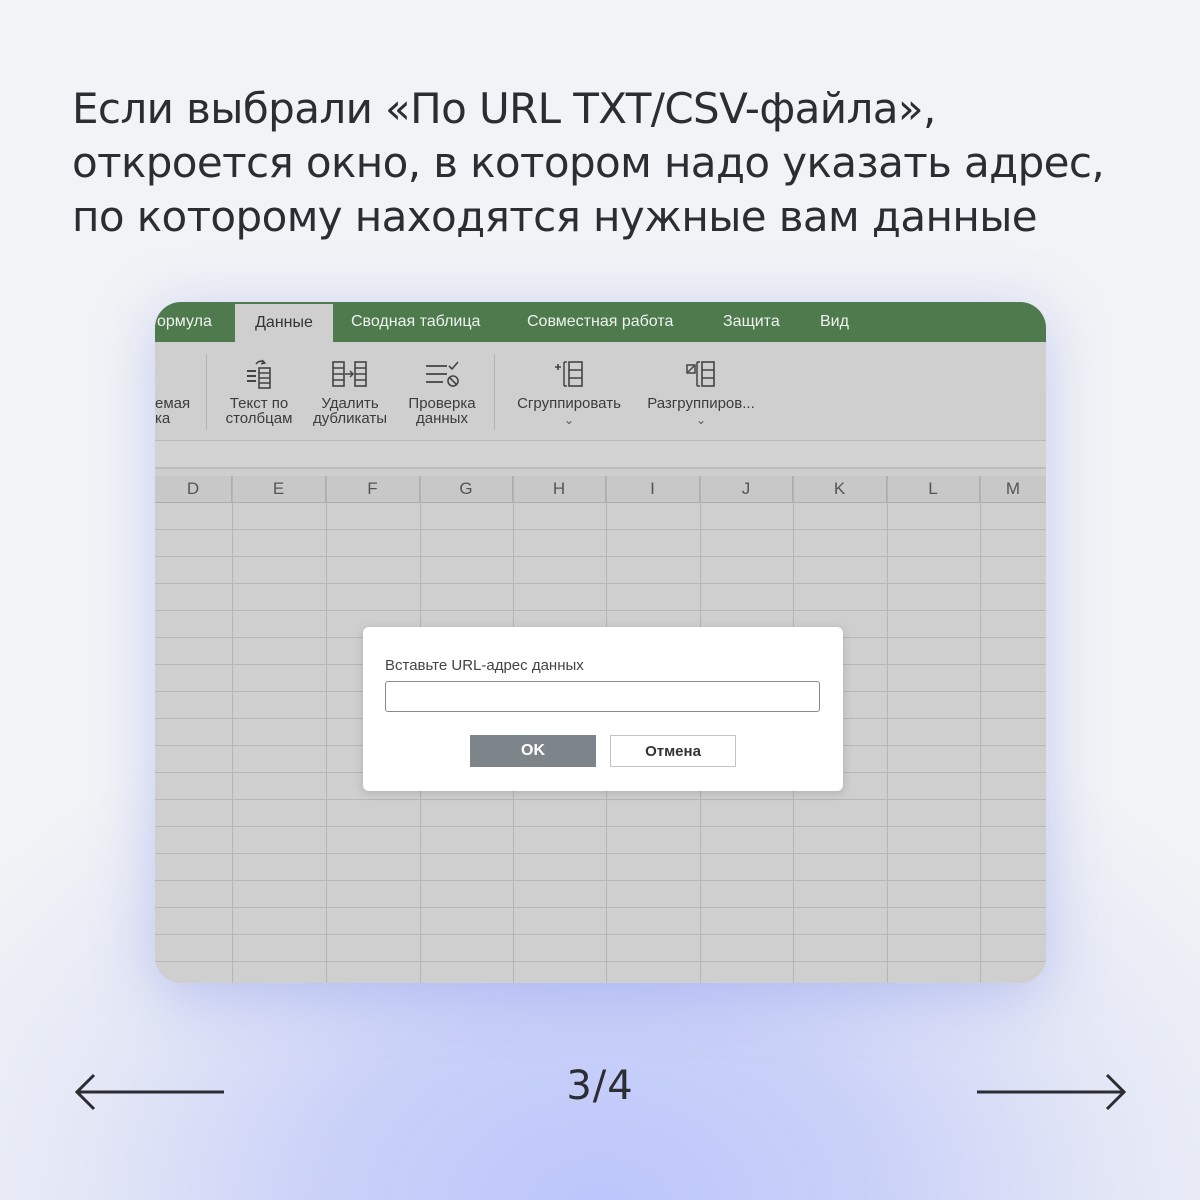  I want to click on remove-duplicates-button: Удалить дубликаты, so click(350, 391).